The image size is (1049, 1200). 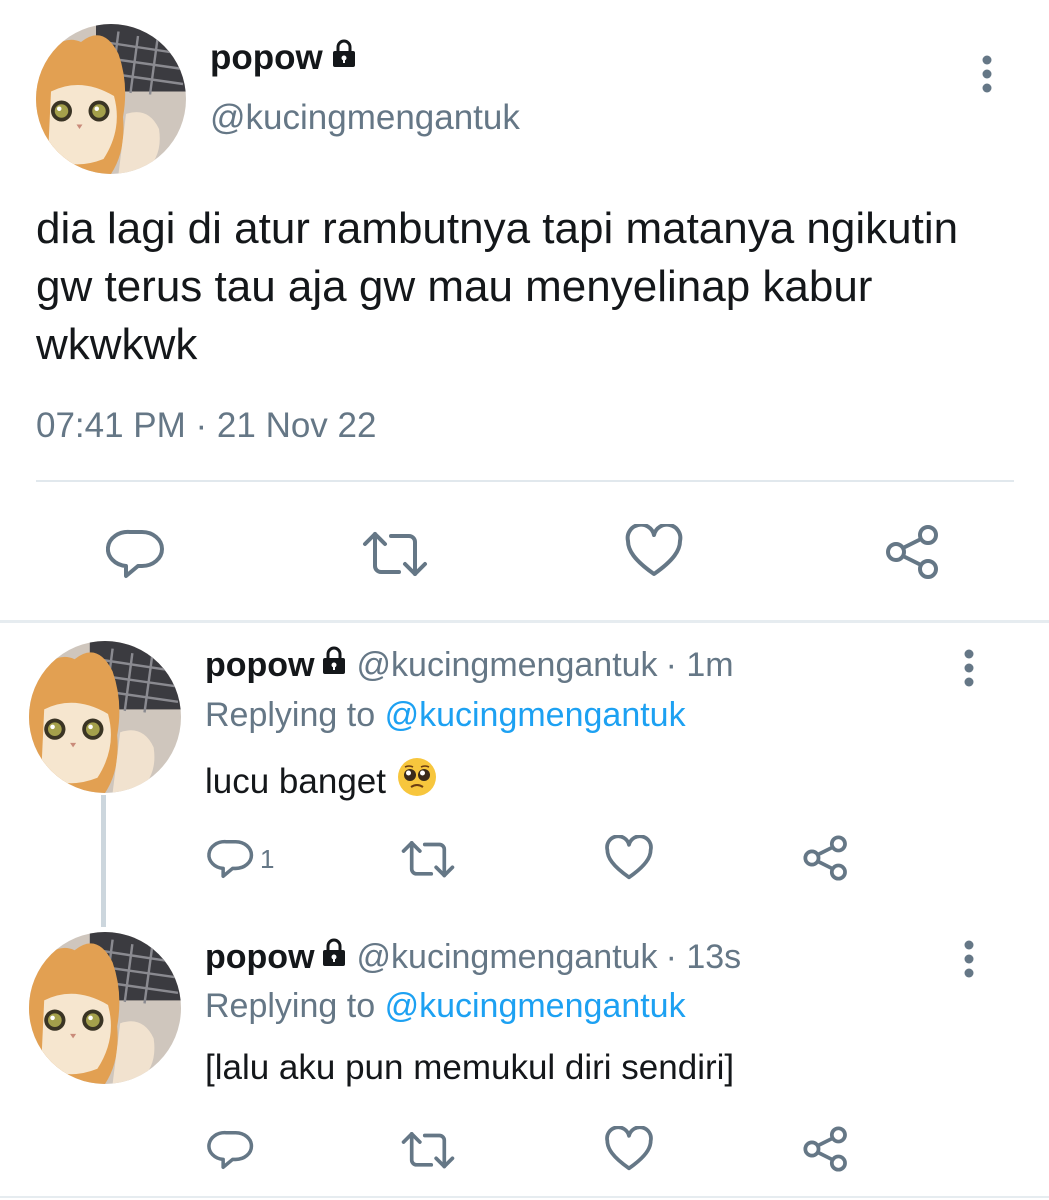 I want to click on tweet-timestamp: 07:41 PM · 21 Nov 22, so click(x=206, y=426).